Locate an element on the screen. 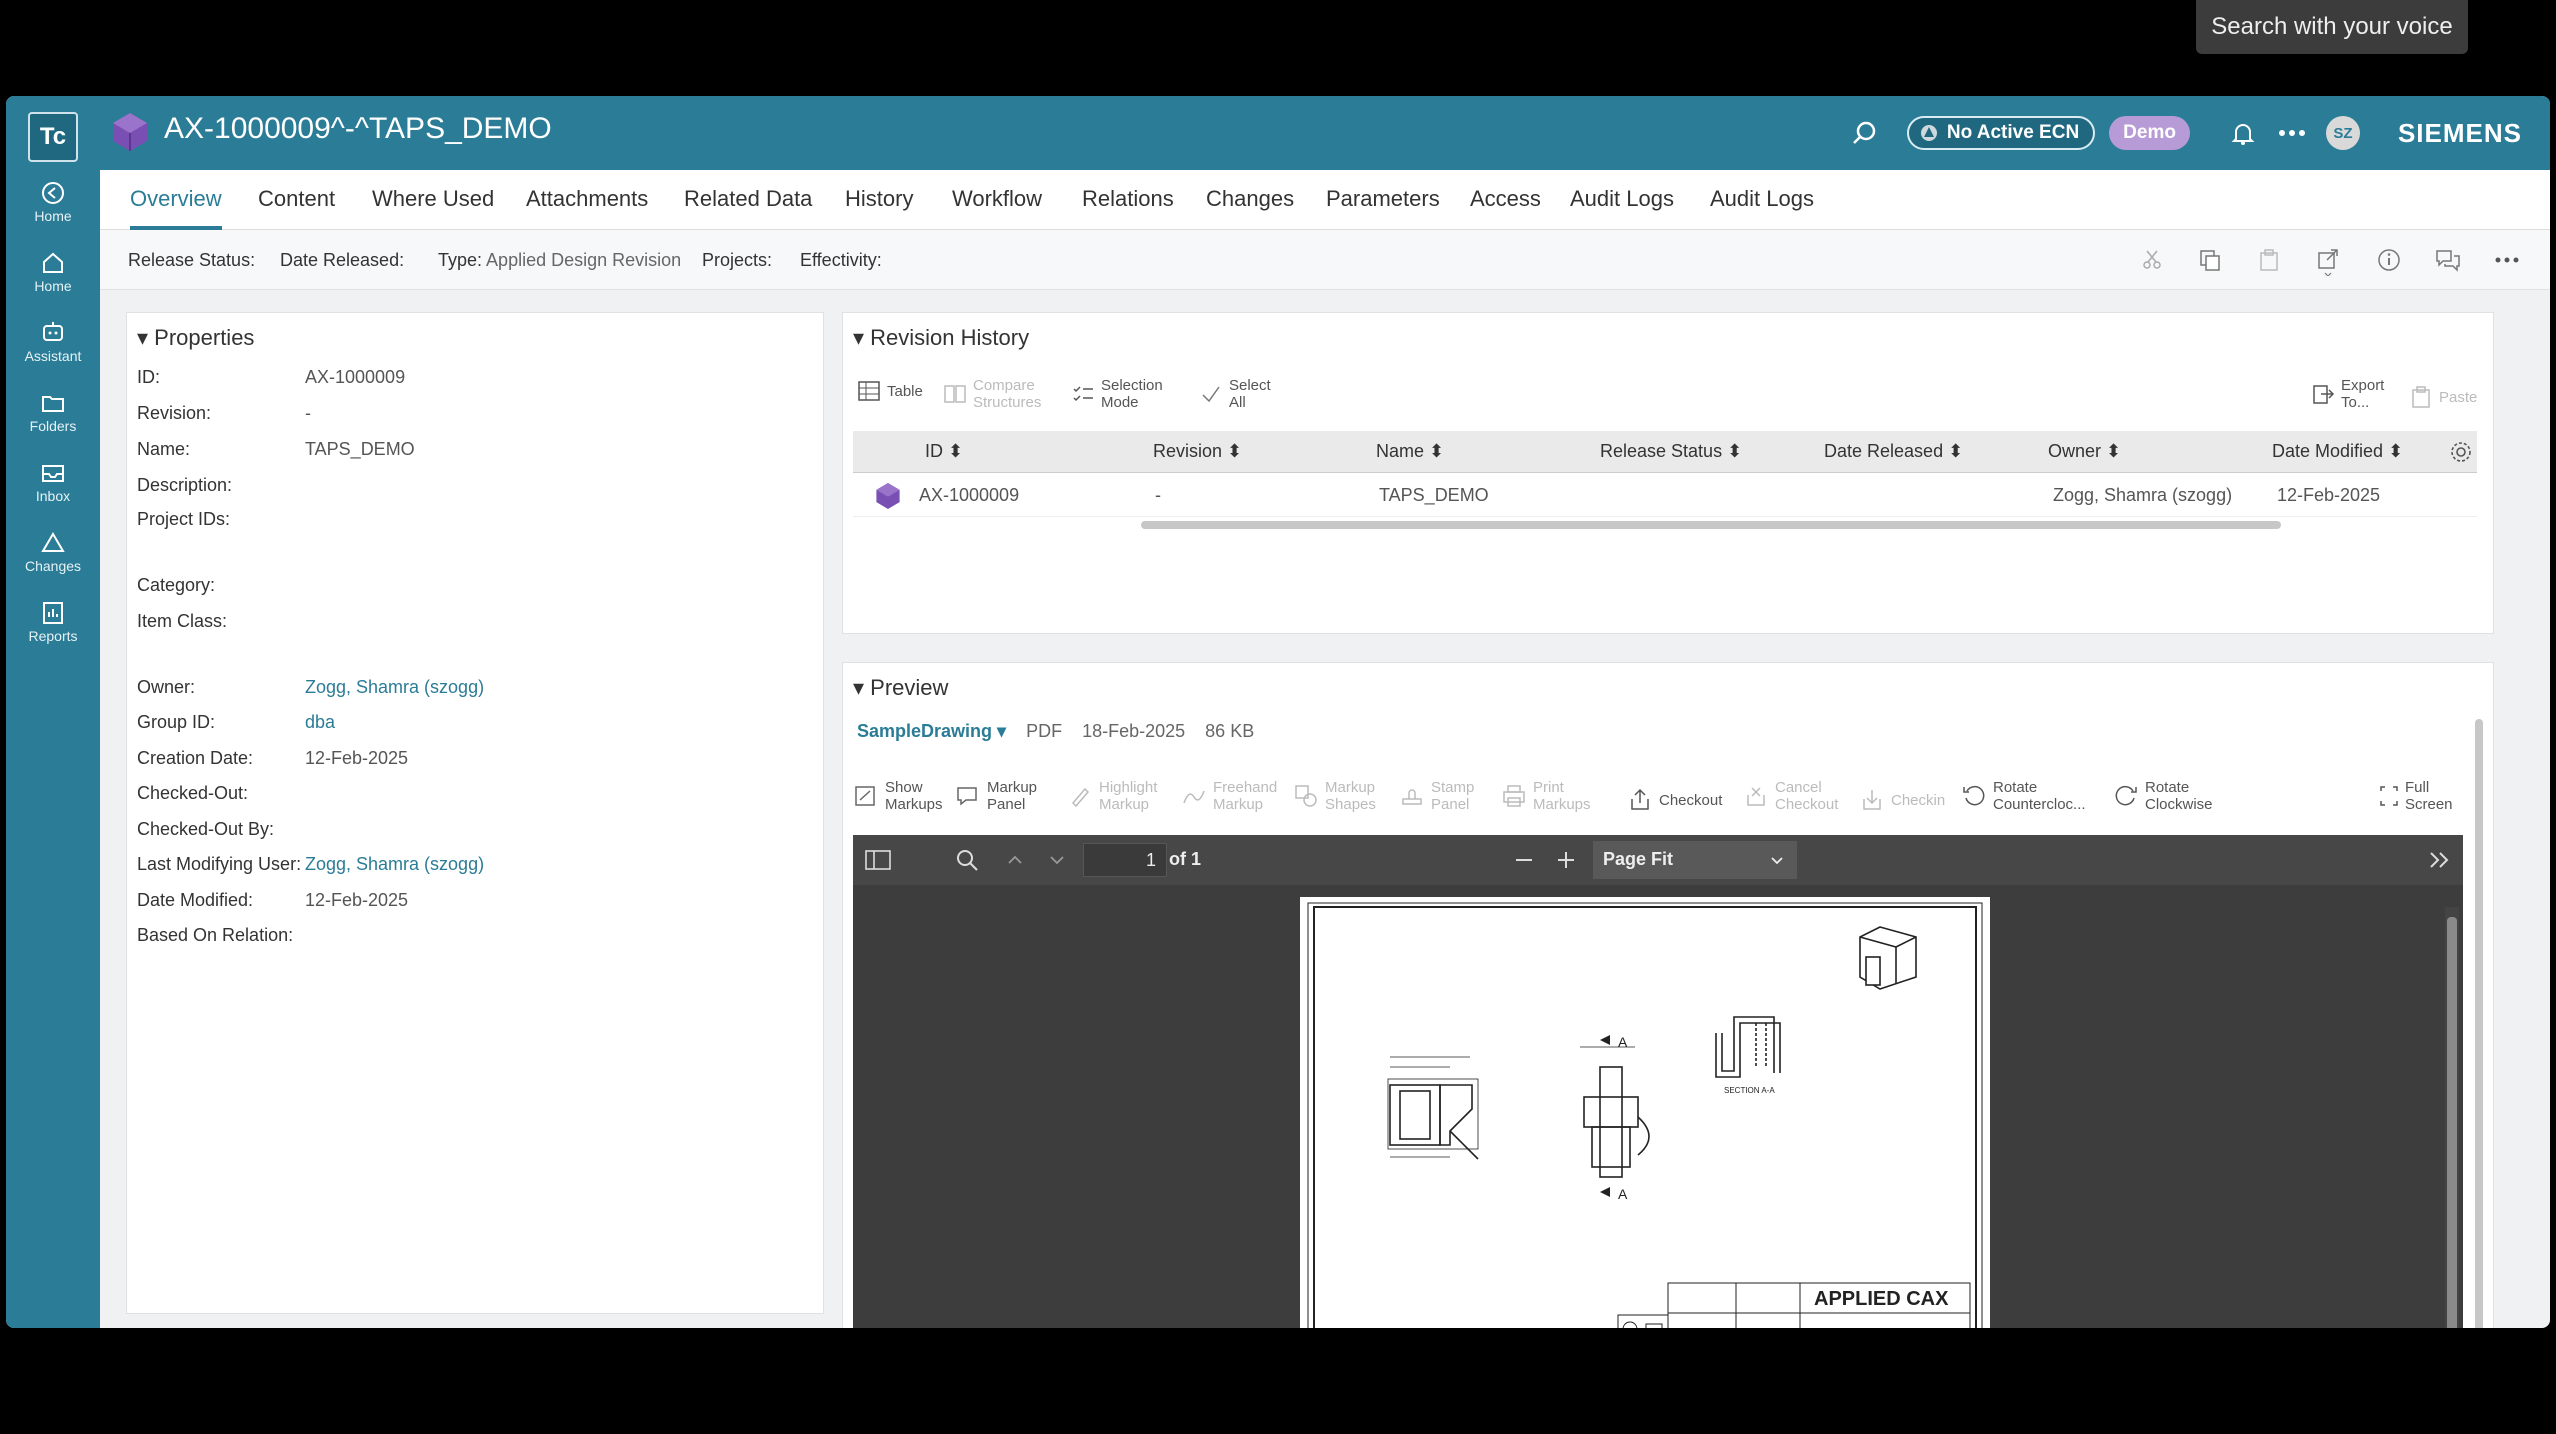 The image size is (2556, 1434). rotate-clockwise-button: Rotate Clockwise is located at coordinates (2163, 796).